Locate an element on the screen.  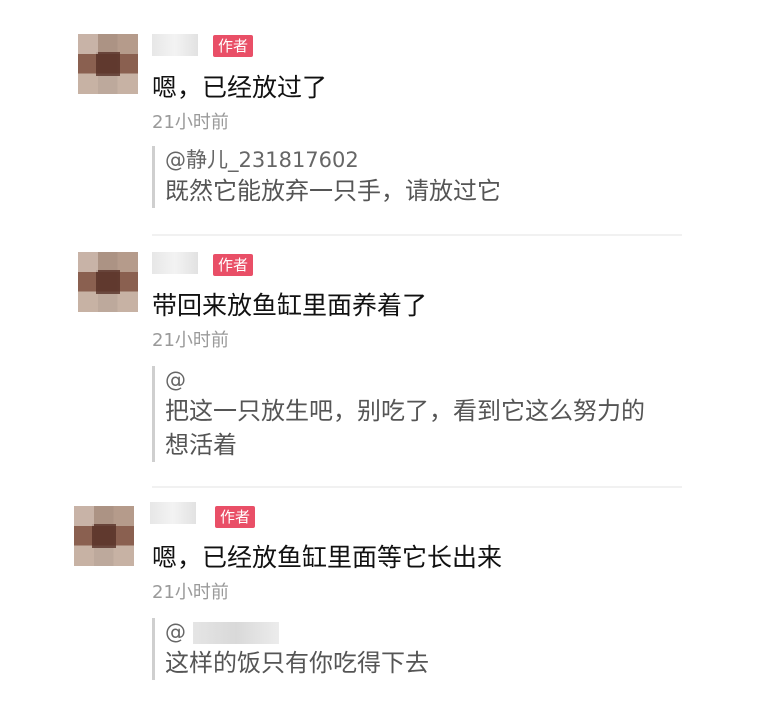
quote-mention-symbol: @ is located at coordinates (175, 632).